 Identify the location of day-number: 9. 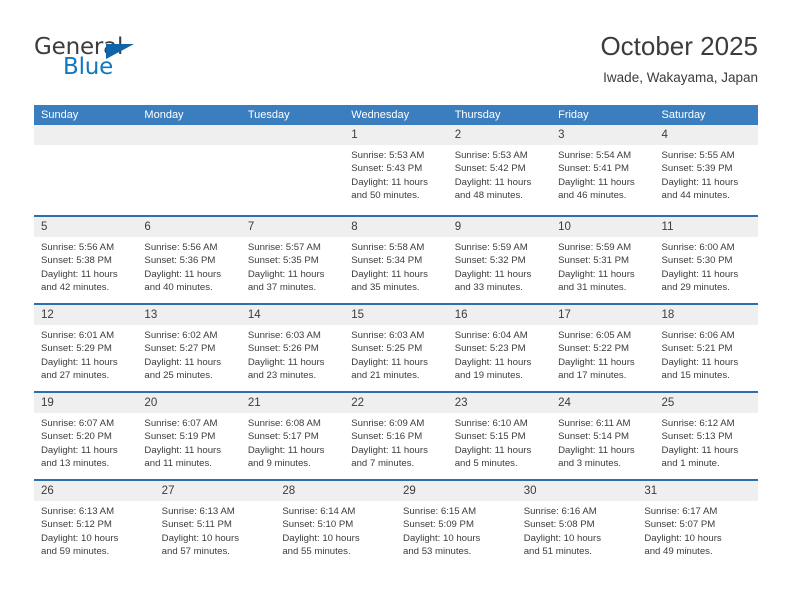
(458, 227).